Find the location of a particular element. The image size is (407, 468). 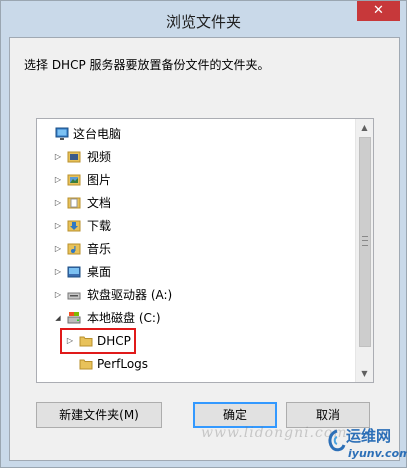

tree-item-label: 下载 is located at coordinates (99, 226).